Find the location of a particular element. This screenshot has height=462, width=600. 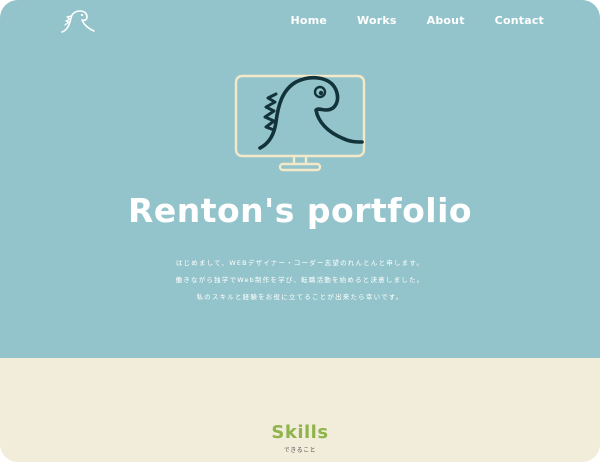

skills-subheading: できること is located at coordinates (300, 450).